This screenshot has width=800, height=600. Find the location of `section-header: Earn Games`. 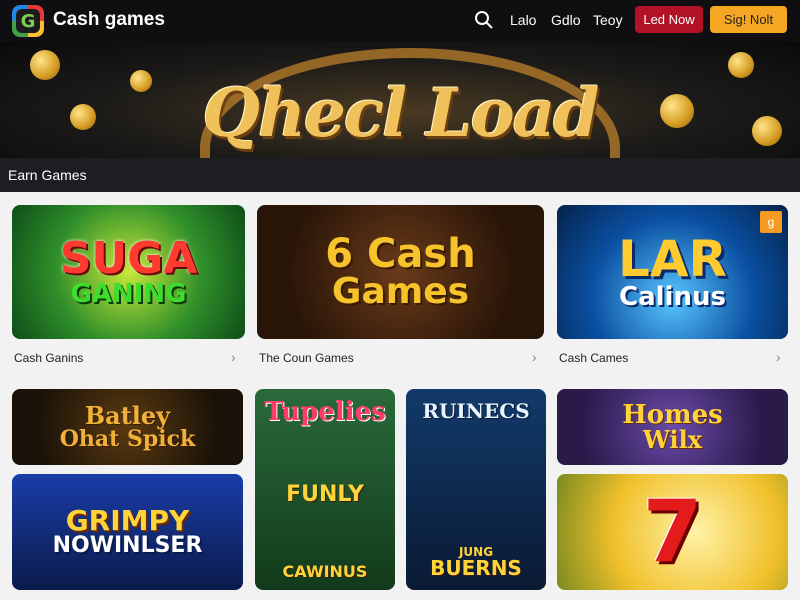

section-header: Earn Games is located at coordinates (400, 175).